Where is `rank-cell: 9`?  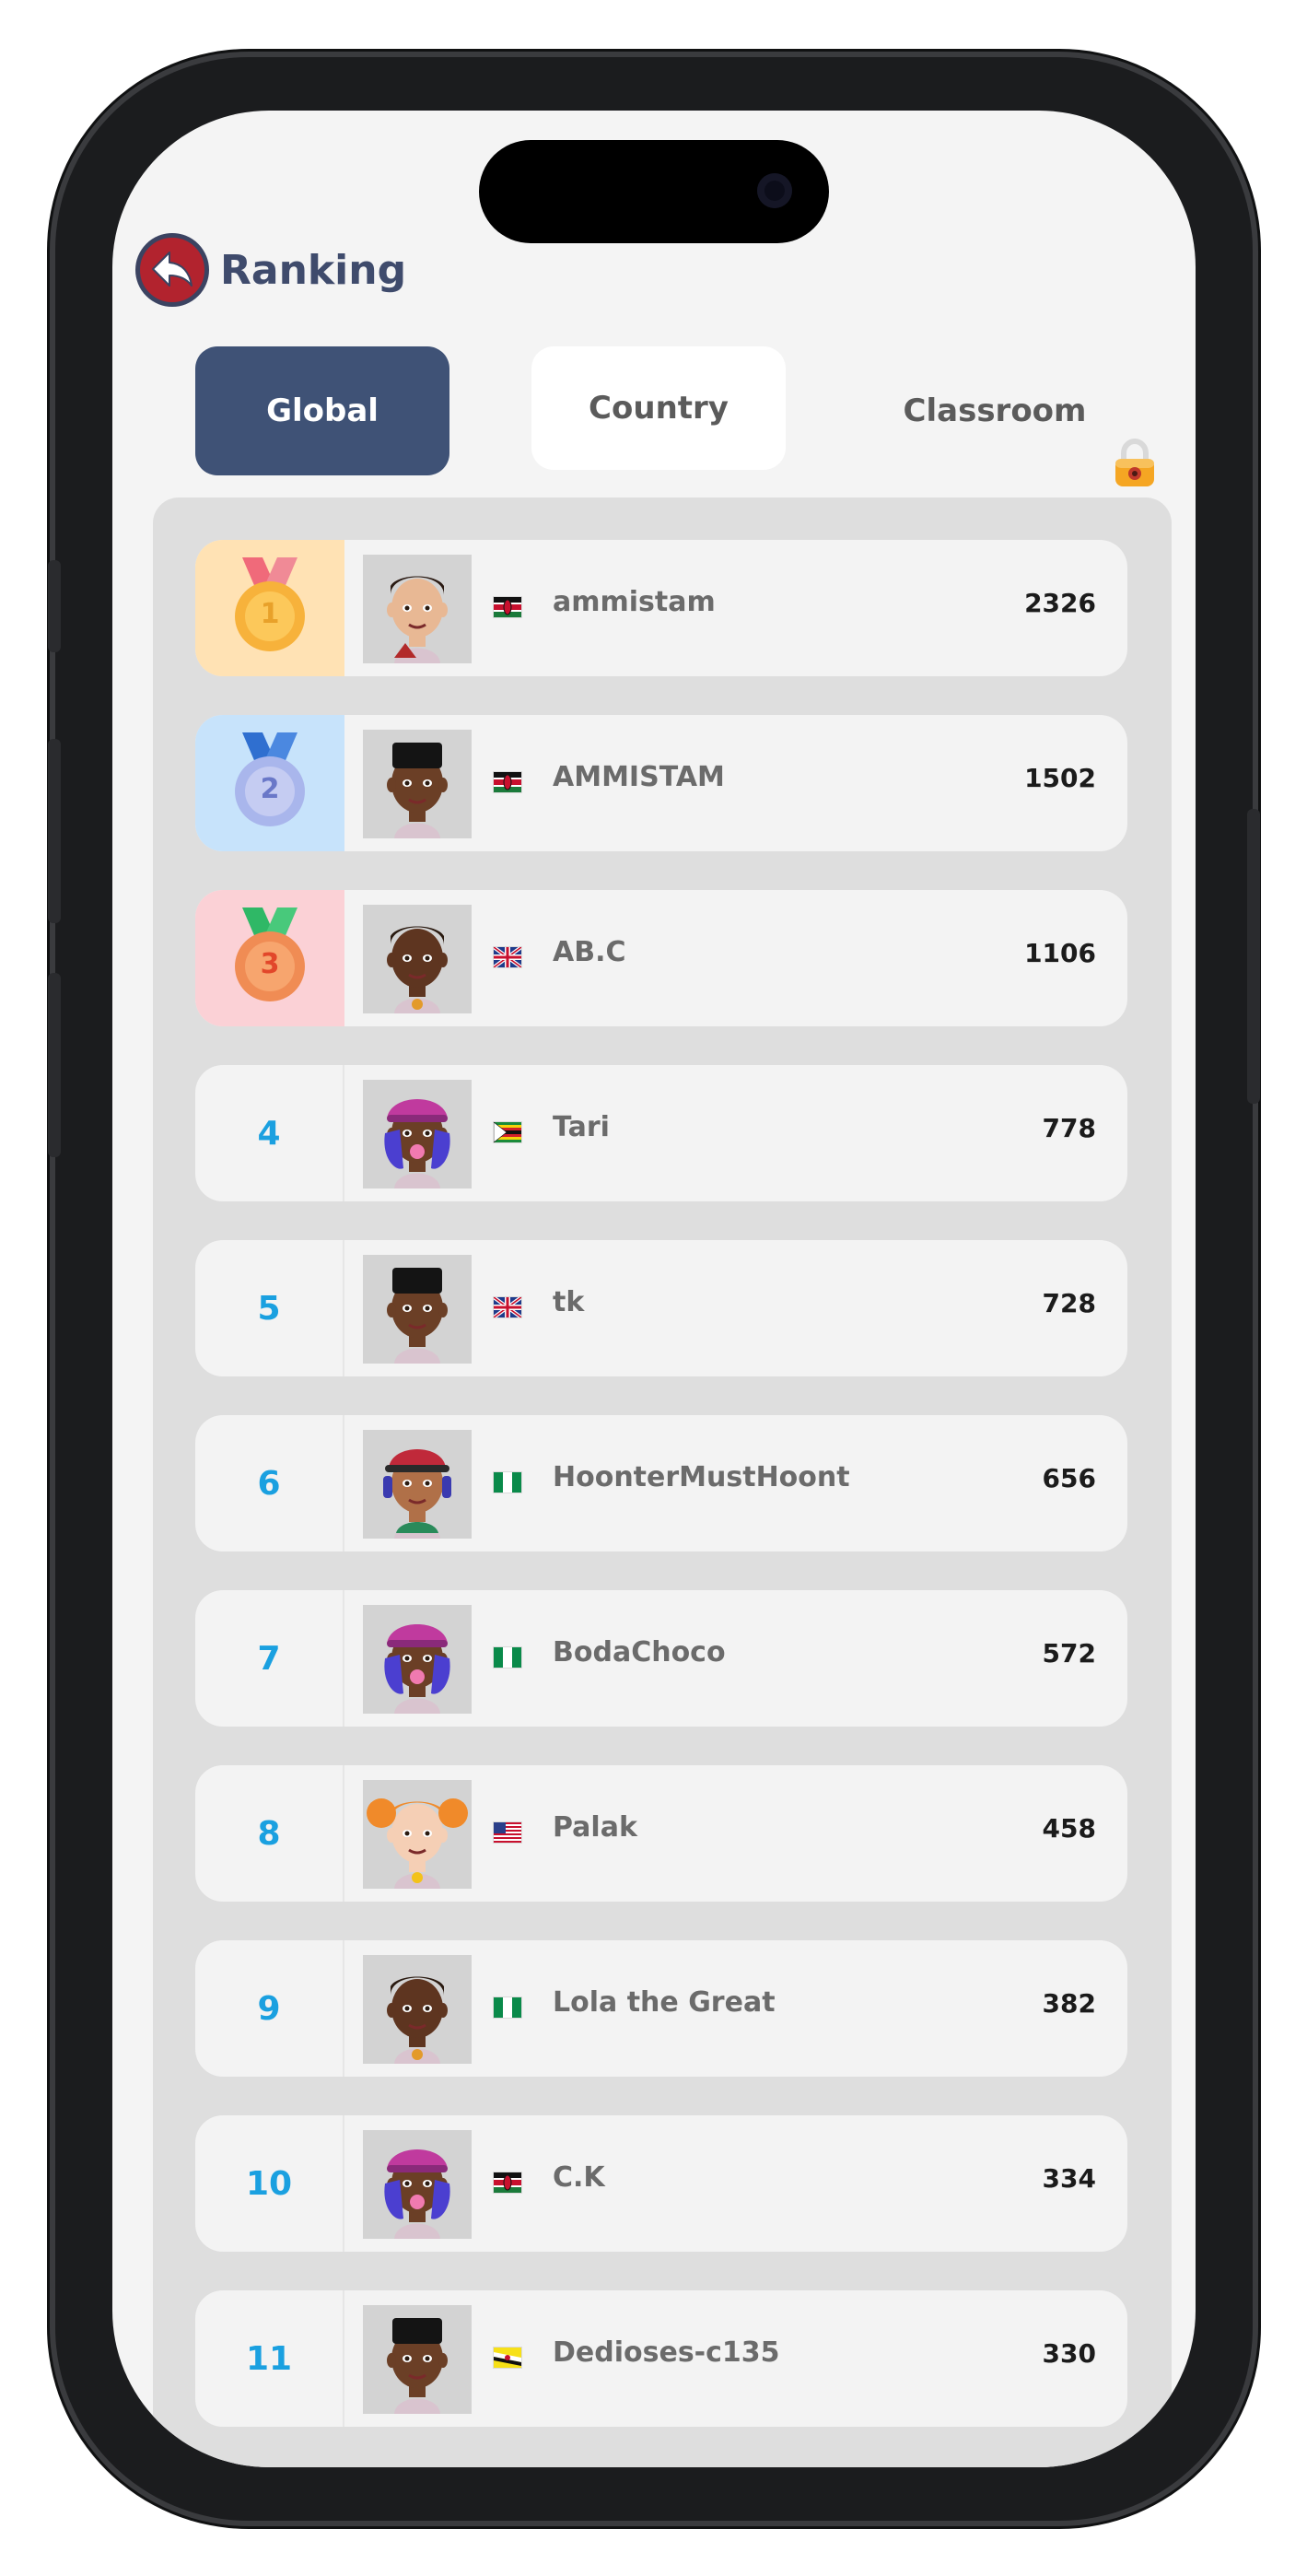
rank-cell: 9 is located at coordinates (269, 2008).